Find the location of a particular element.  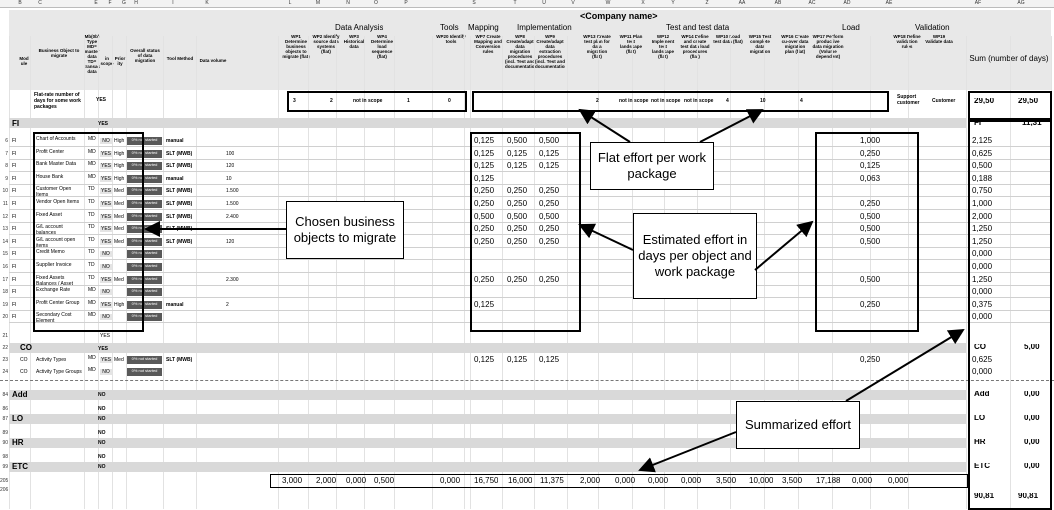

arrow-flat-right is located at coordinates (731, 126).